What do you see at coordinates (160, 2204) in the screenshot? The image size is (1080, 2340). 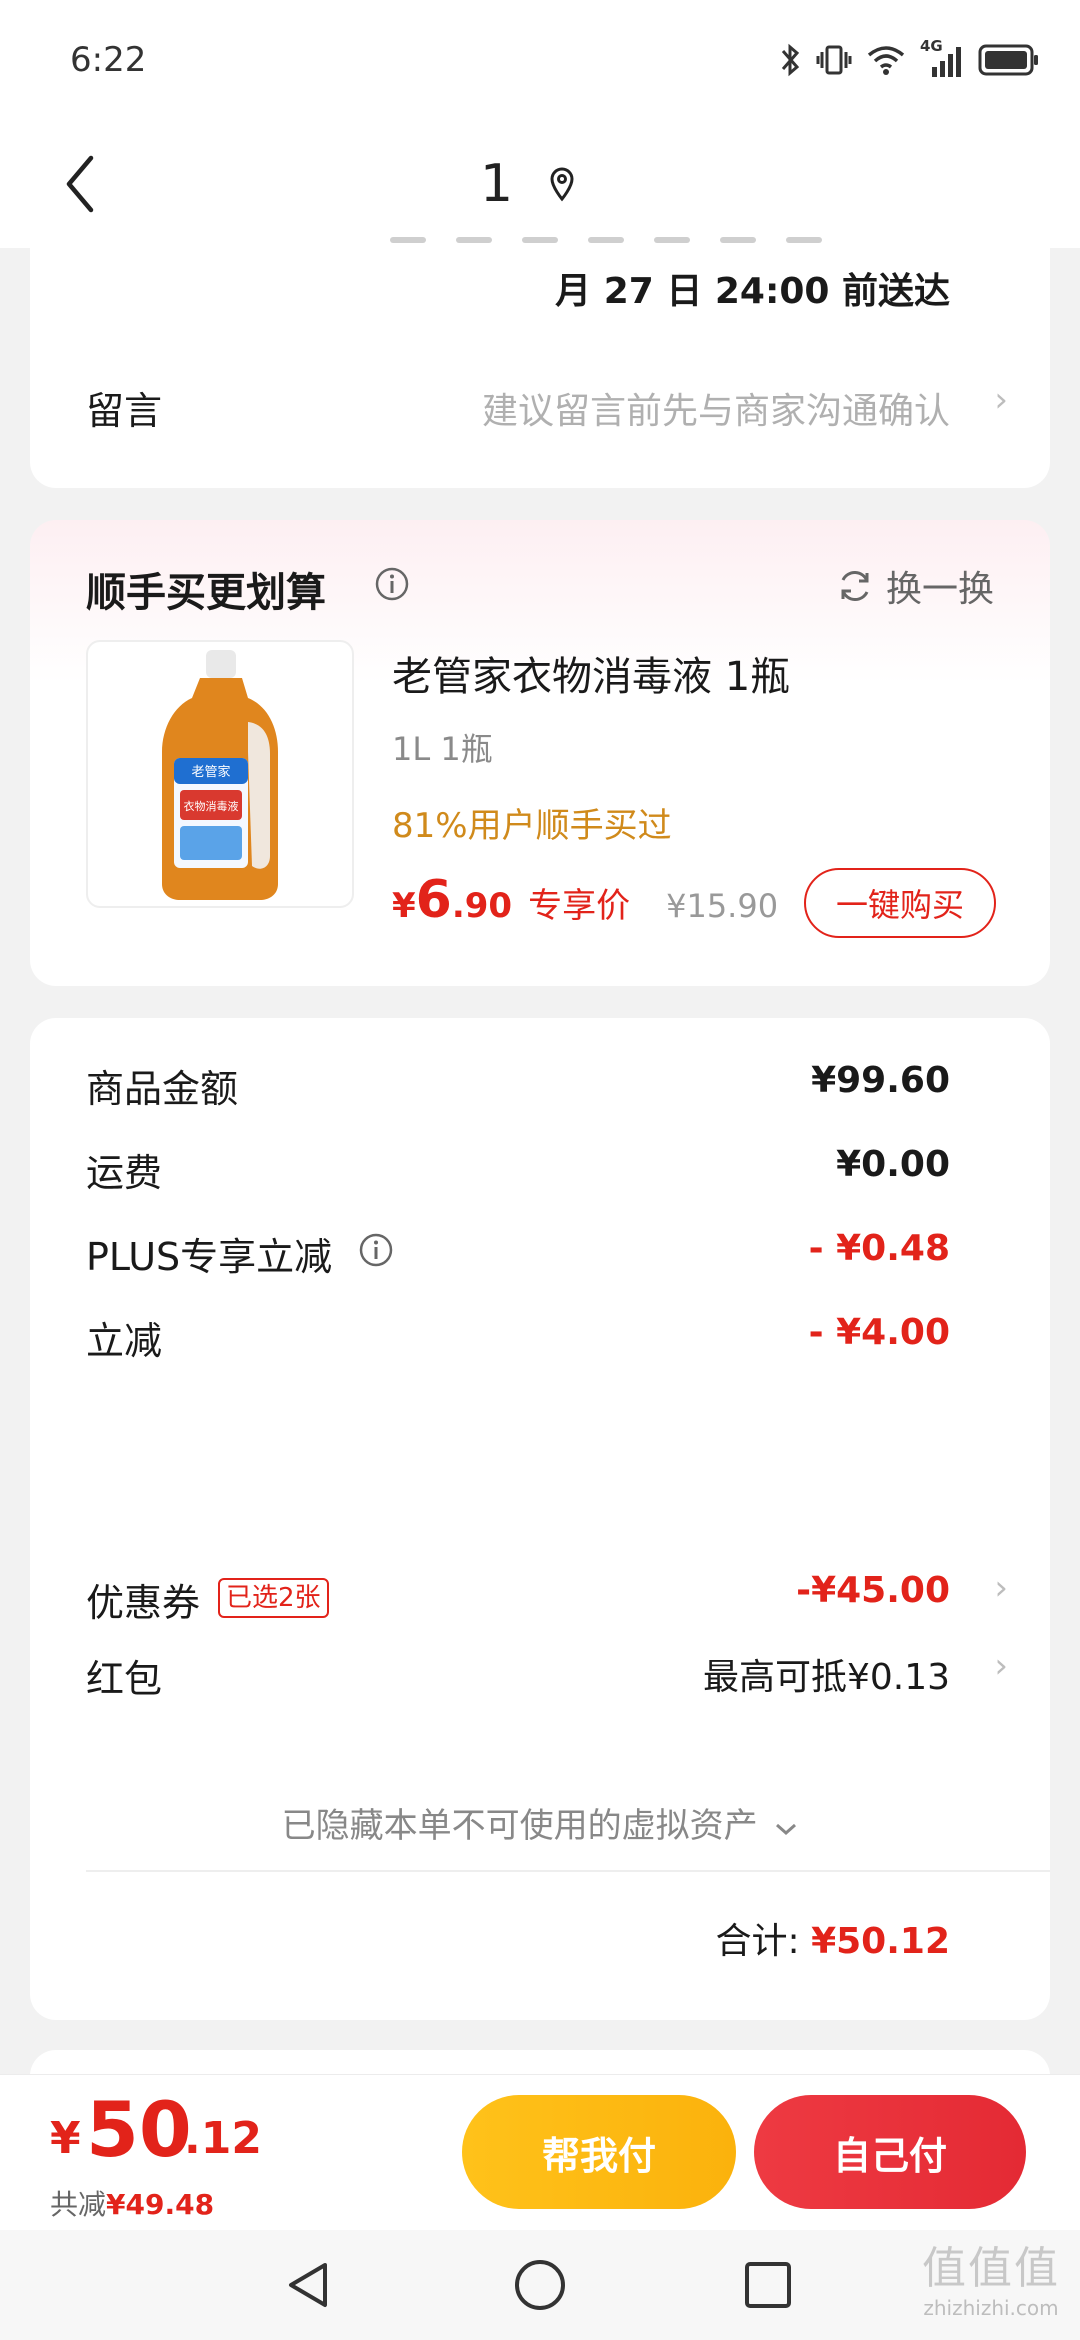 I see `savings-value: ¥49.48` at bounding box center [160, 2204].